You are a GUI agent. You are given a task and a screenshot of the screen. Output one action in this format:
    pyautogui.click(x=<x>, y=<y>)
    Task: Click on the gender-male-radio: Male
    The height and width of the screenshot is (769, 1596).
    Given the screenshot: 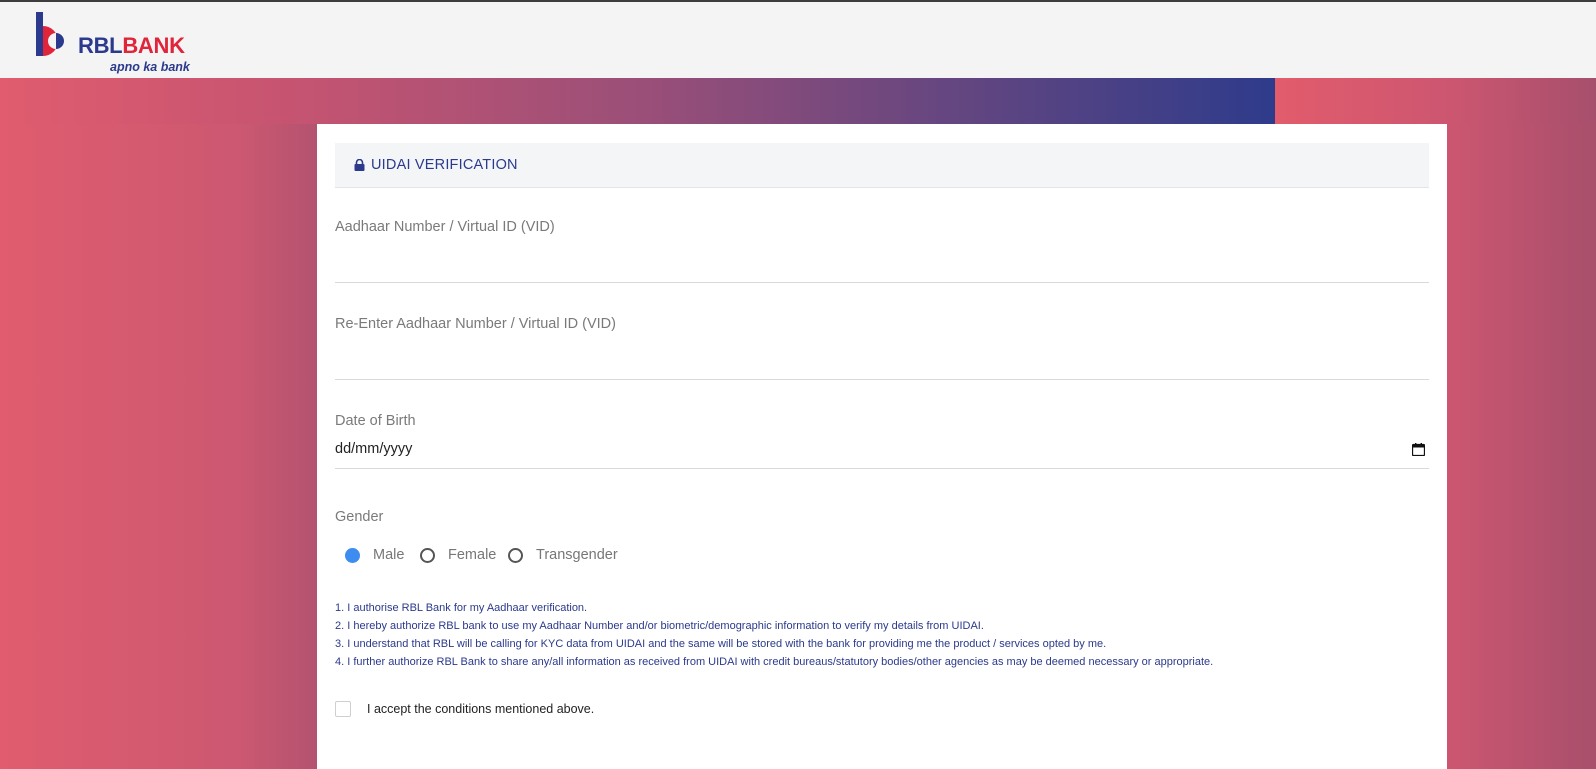 What is the action you would take?
    pyautogui.click(x=380, y=556)
    